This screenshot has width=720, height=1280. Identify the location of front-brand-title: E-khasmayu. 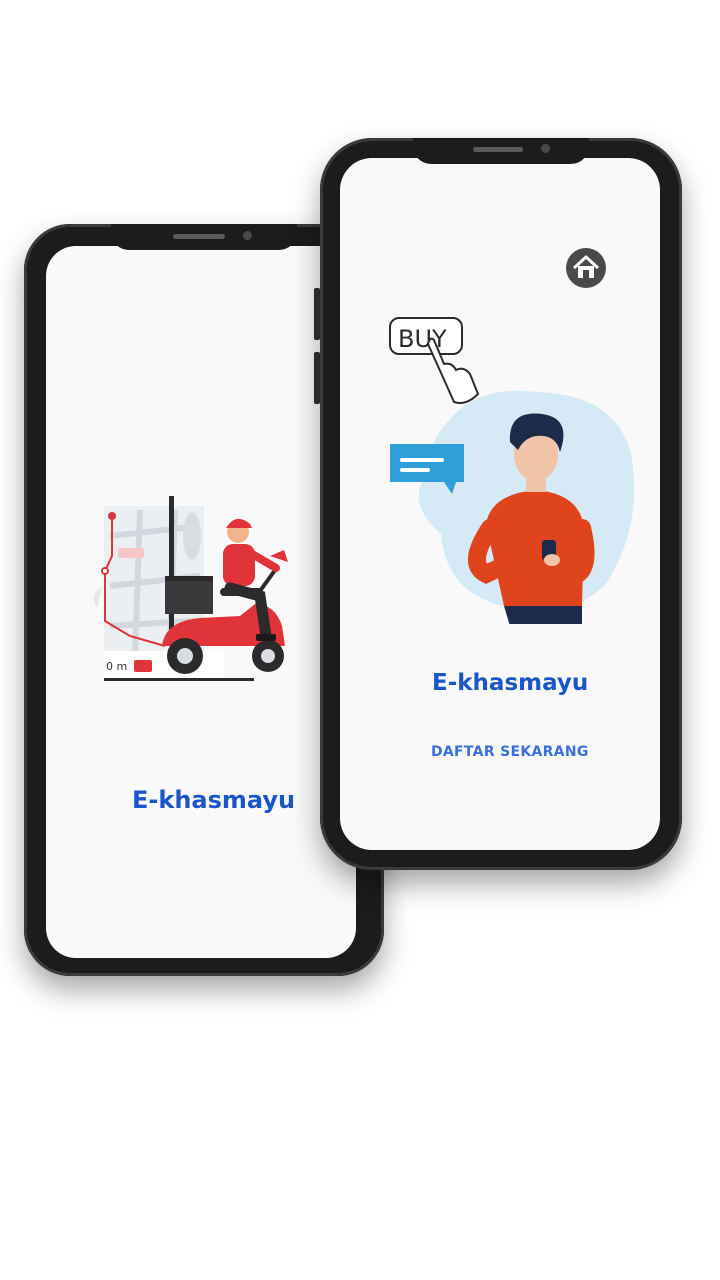
(510, 683).